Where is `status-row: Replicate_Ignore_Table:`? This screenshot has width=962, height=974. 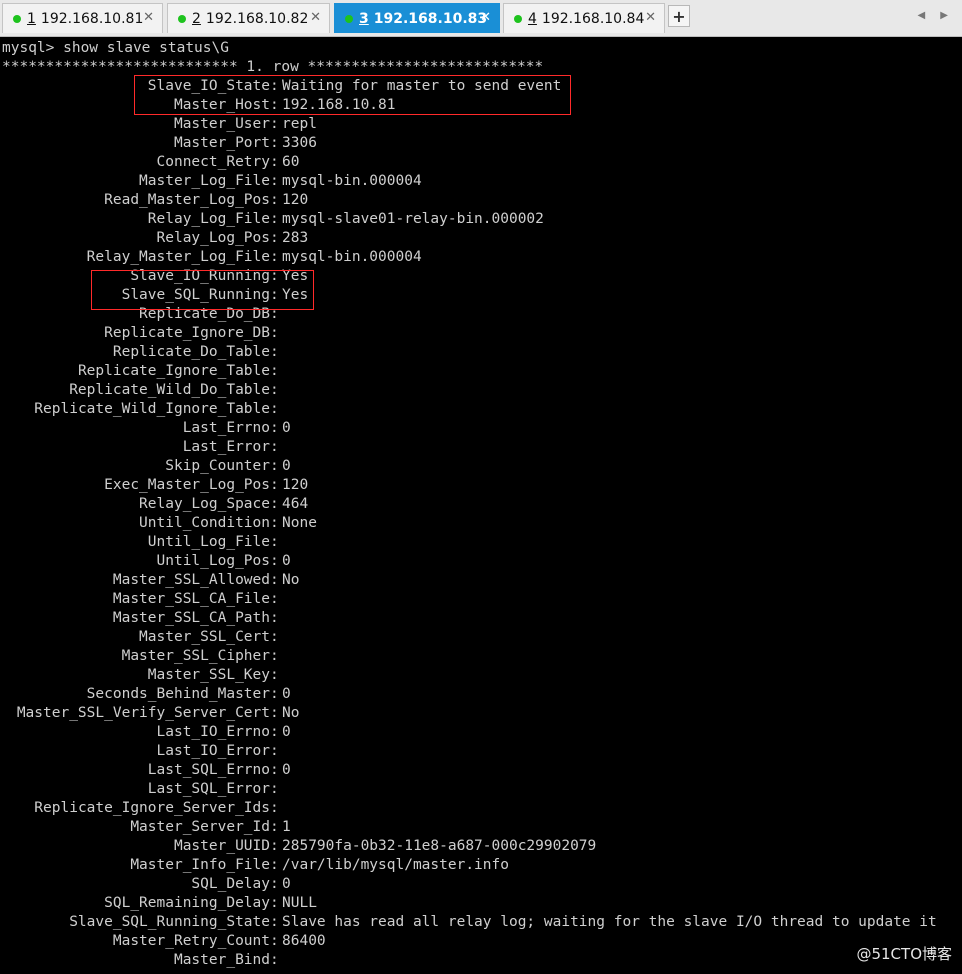 status-row: Replicate_Ignore_Table: is located at coordinates (481, 371).